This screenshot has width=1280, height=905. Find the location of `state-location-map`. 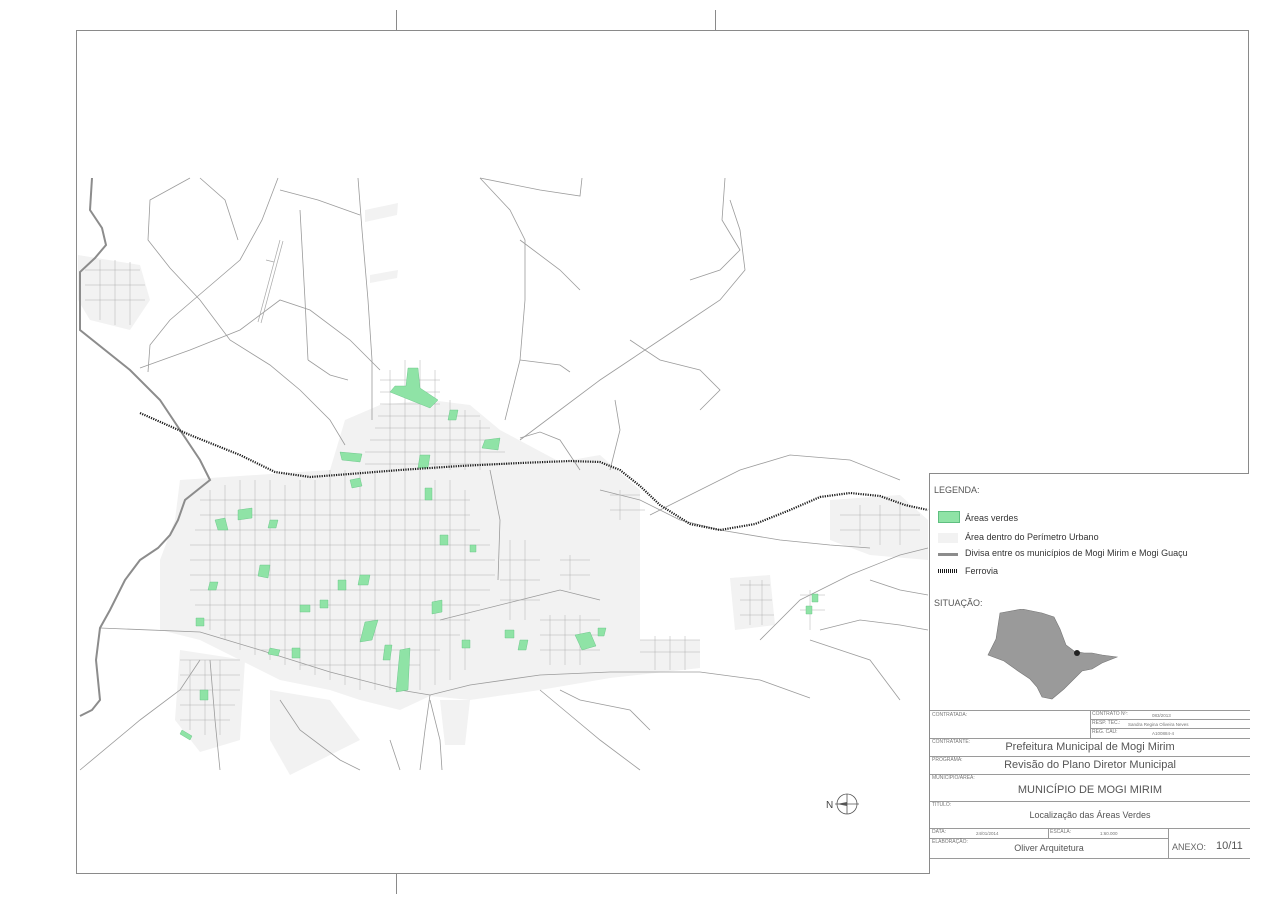

state-location-map is located at coordinates (1053, 654).